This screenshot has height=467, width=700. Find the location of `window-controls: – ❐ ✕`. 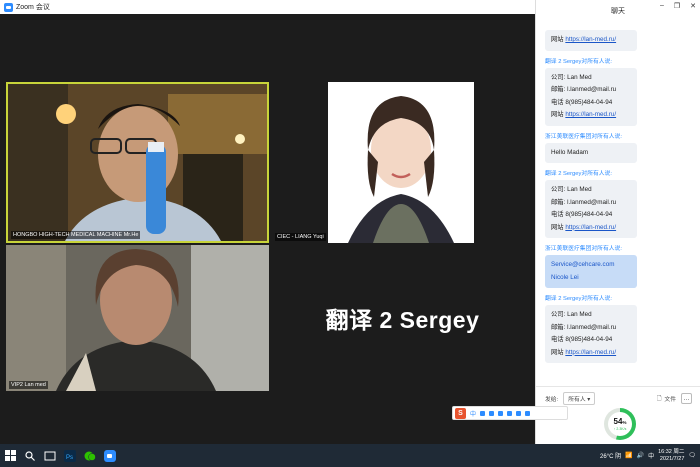

window-controls: – ❐ ✕ is located at coordinates (678, 6).